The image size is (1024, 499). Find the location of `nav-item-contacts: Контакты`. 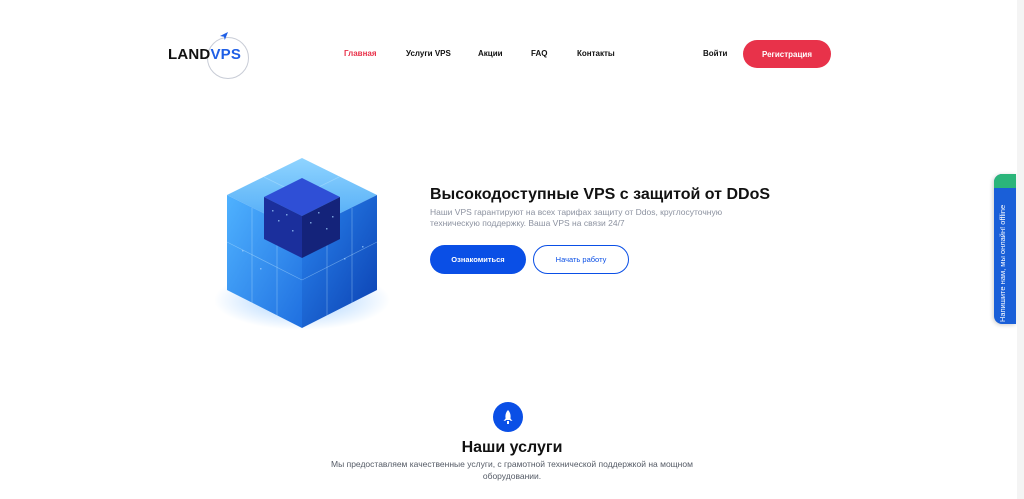

nav-item-contacts: Контакты is located at coordinates (596, 53).